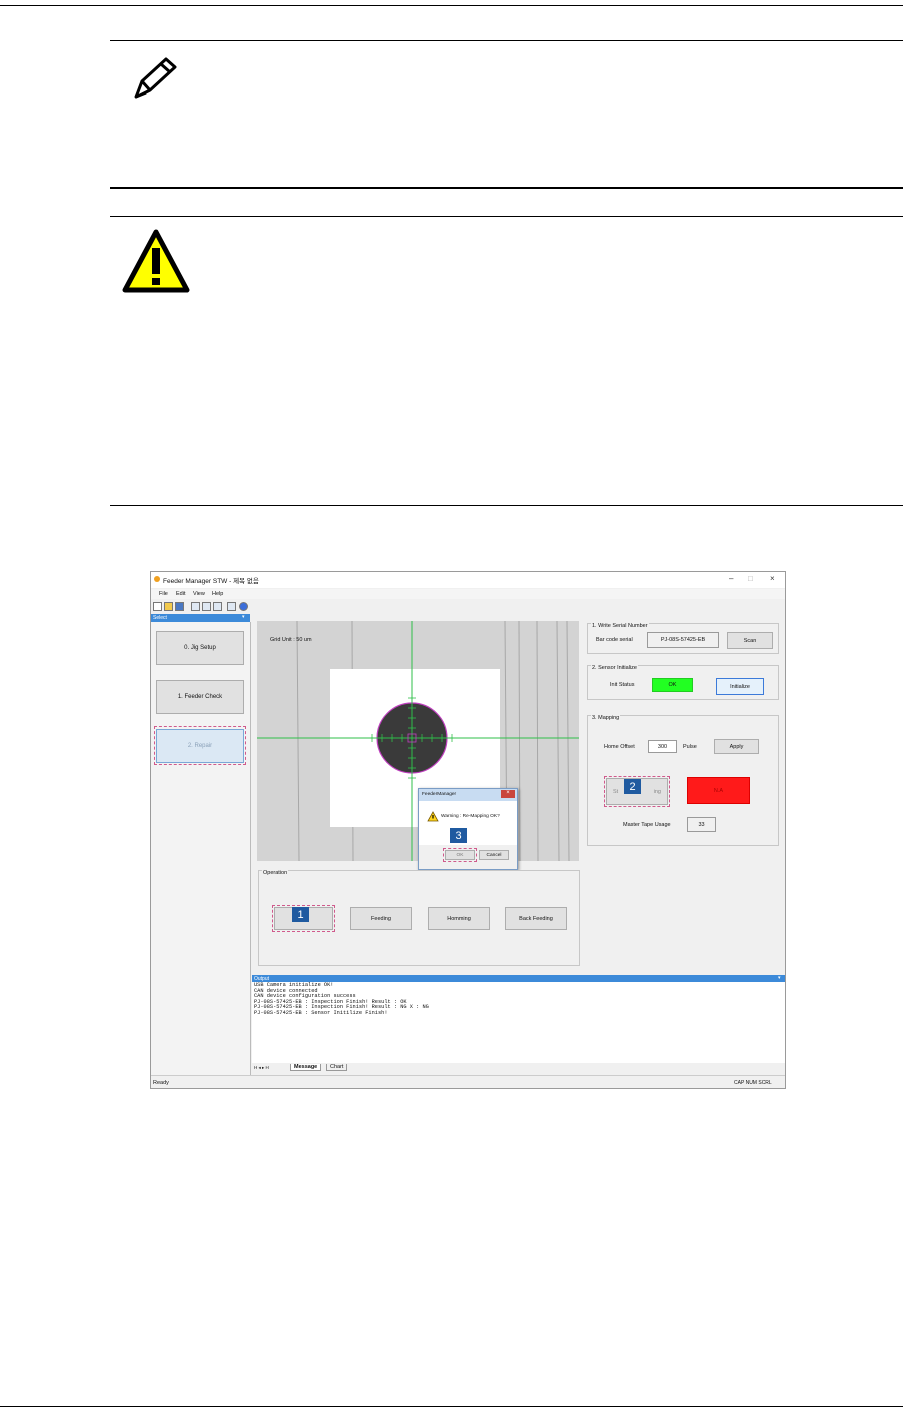  Describe the element at coordinates (439, 794) in the screenshot. I see `dialog-title: FeederManager` at that location.